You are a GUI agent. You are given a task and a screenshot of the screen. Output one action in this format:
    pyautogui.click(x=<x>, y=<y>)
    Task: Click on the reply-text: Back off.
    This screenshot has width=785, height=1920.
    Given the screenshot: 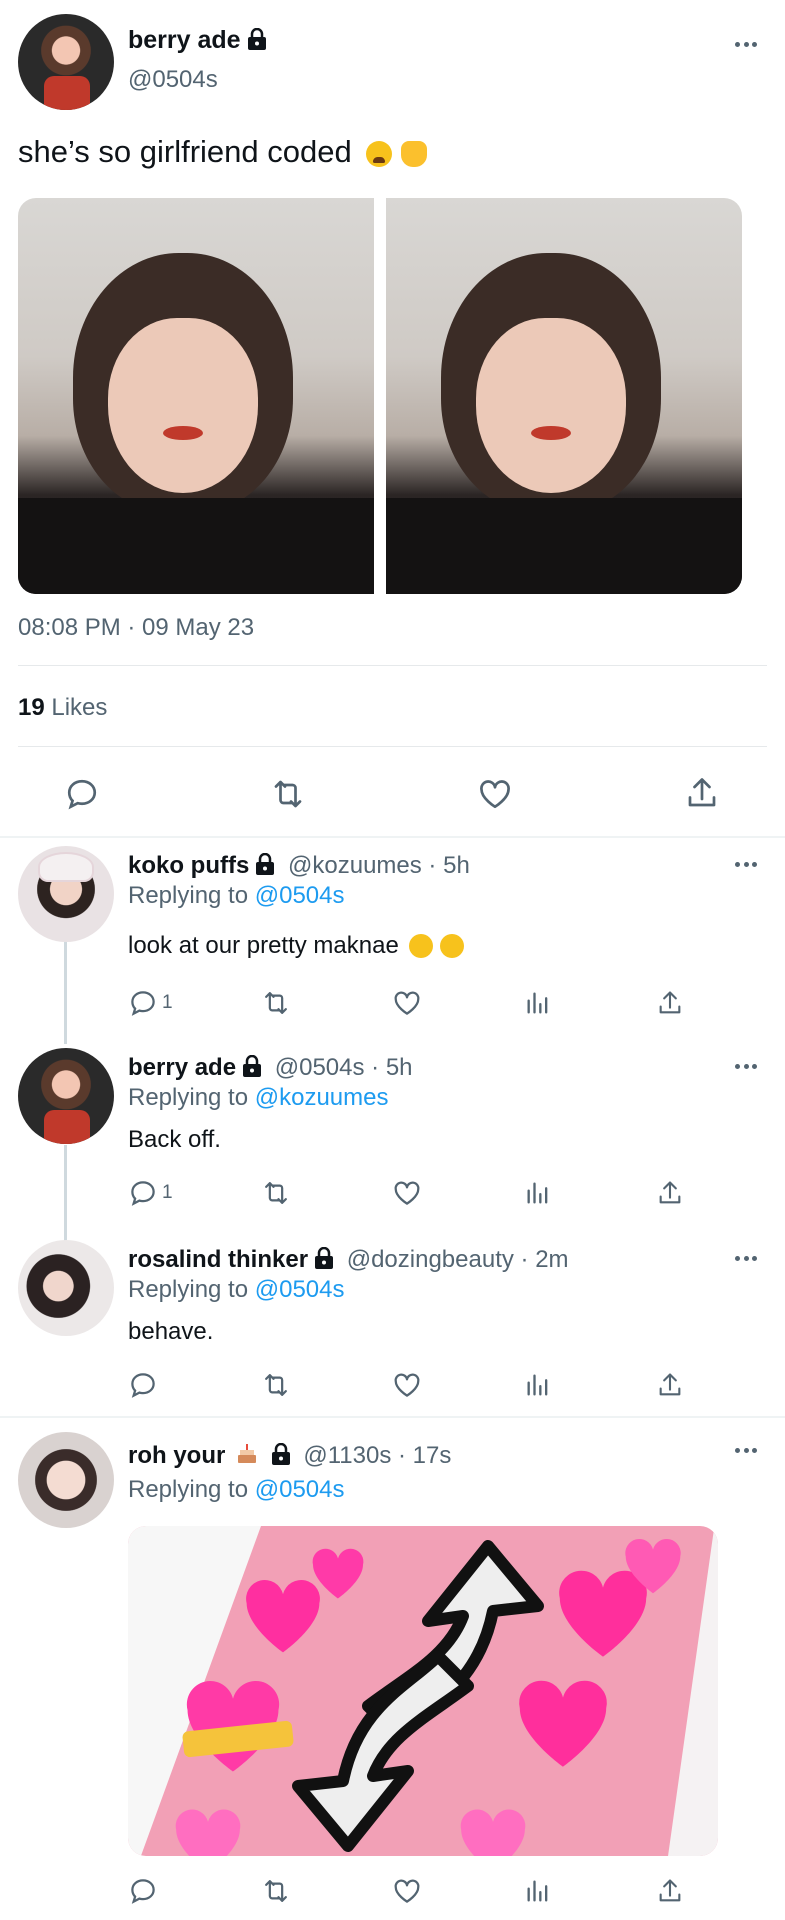 What is the action you would take?
    pyautogui.click(x=174, y=1139)
    